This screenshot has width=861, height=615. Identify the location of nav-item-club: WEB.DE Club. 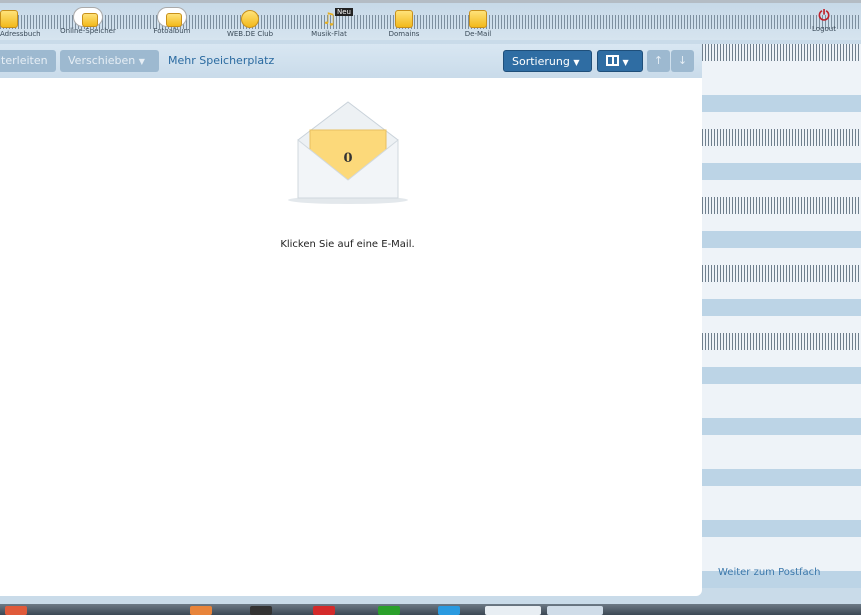
(250, 22).